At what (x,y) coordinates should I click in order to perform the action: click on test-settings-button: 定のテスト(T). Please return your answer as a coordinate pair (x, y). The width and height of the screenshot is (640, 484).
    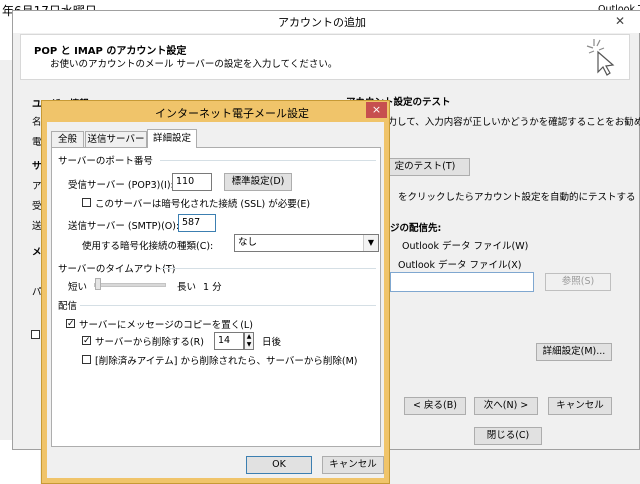
    Looking at the image, I should click on (425, 167).